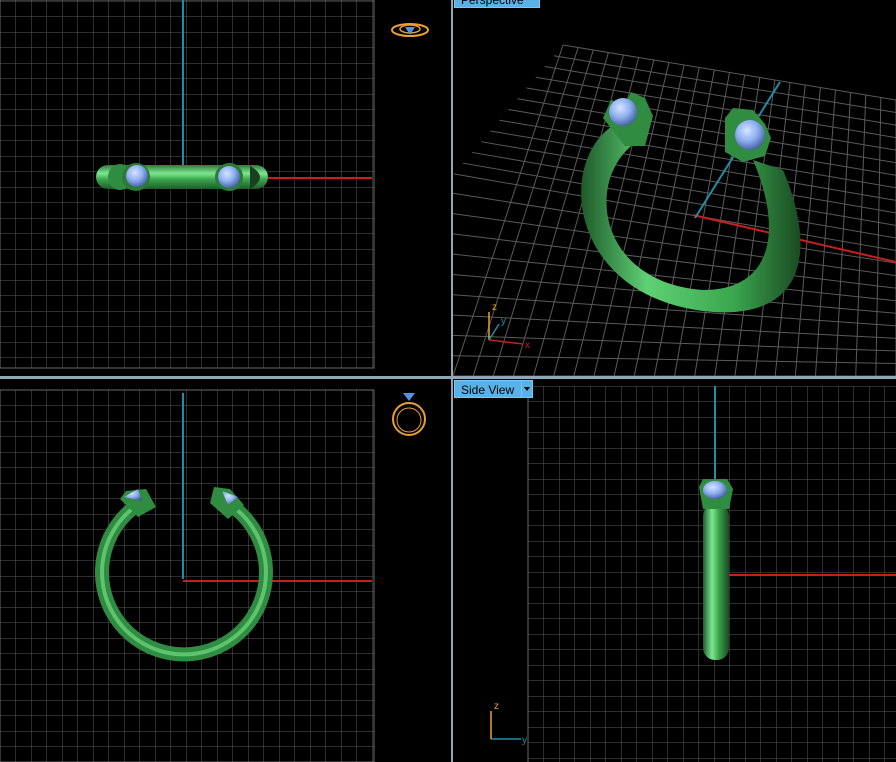 This screenshot has height=762, width=896. Describe the element at coordinates (527, 345) in the screenshot. I see `axis-x-label: x` at that location.